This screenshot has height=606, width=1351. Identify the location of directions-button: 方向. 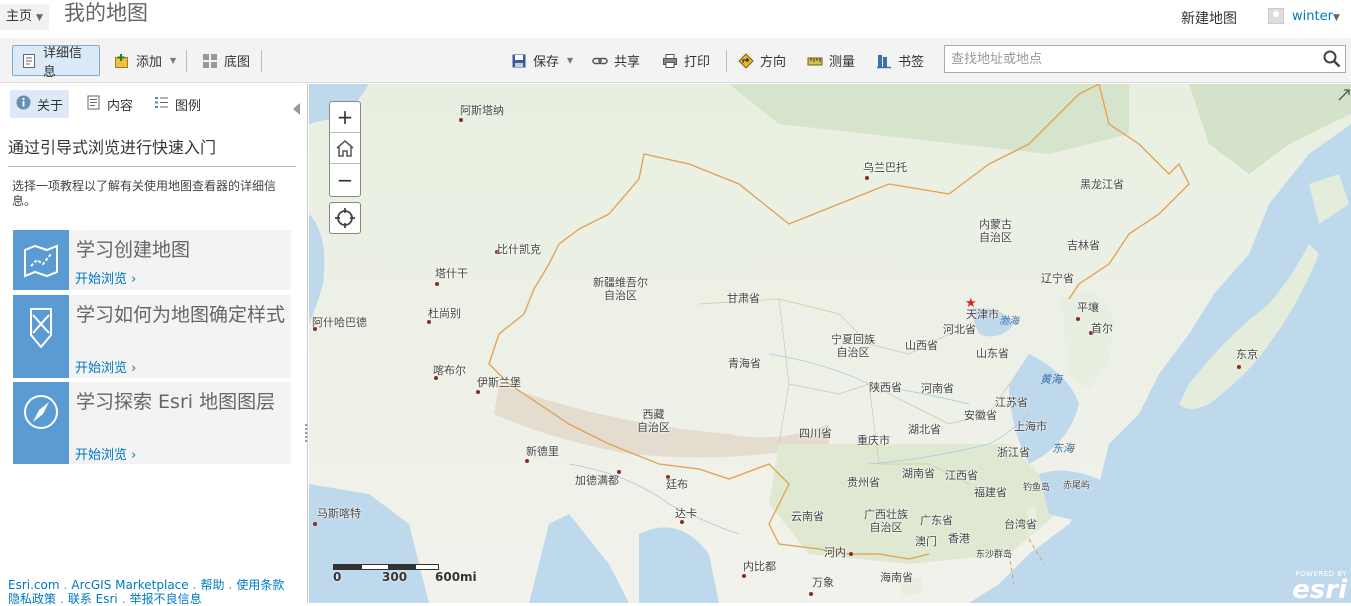
(762, 60).